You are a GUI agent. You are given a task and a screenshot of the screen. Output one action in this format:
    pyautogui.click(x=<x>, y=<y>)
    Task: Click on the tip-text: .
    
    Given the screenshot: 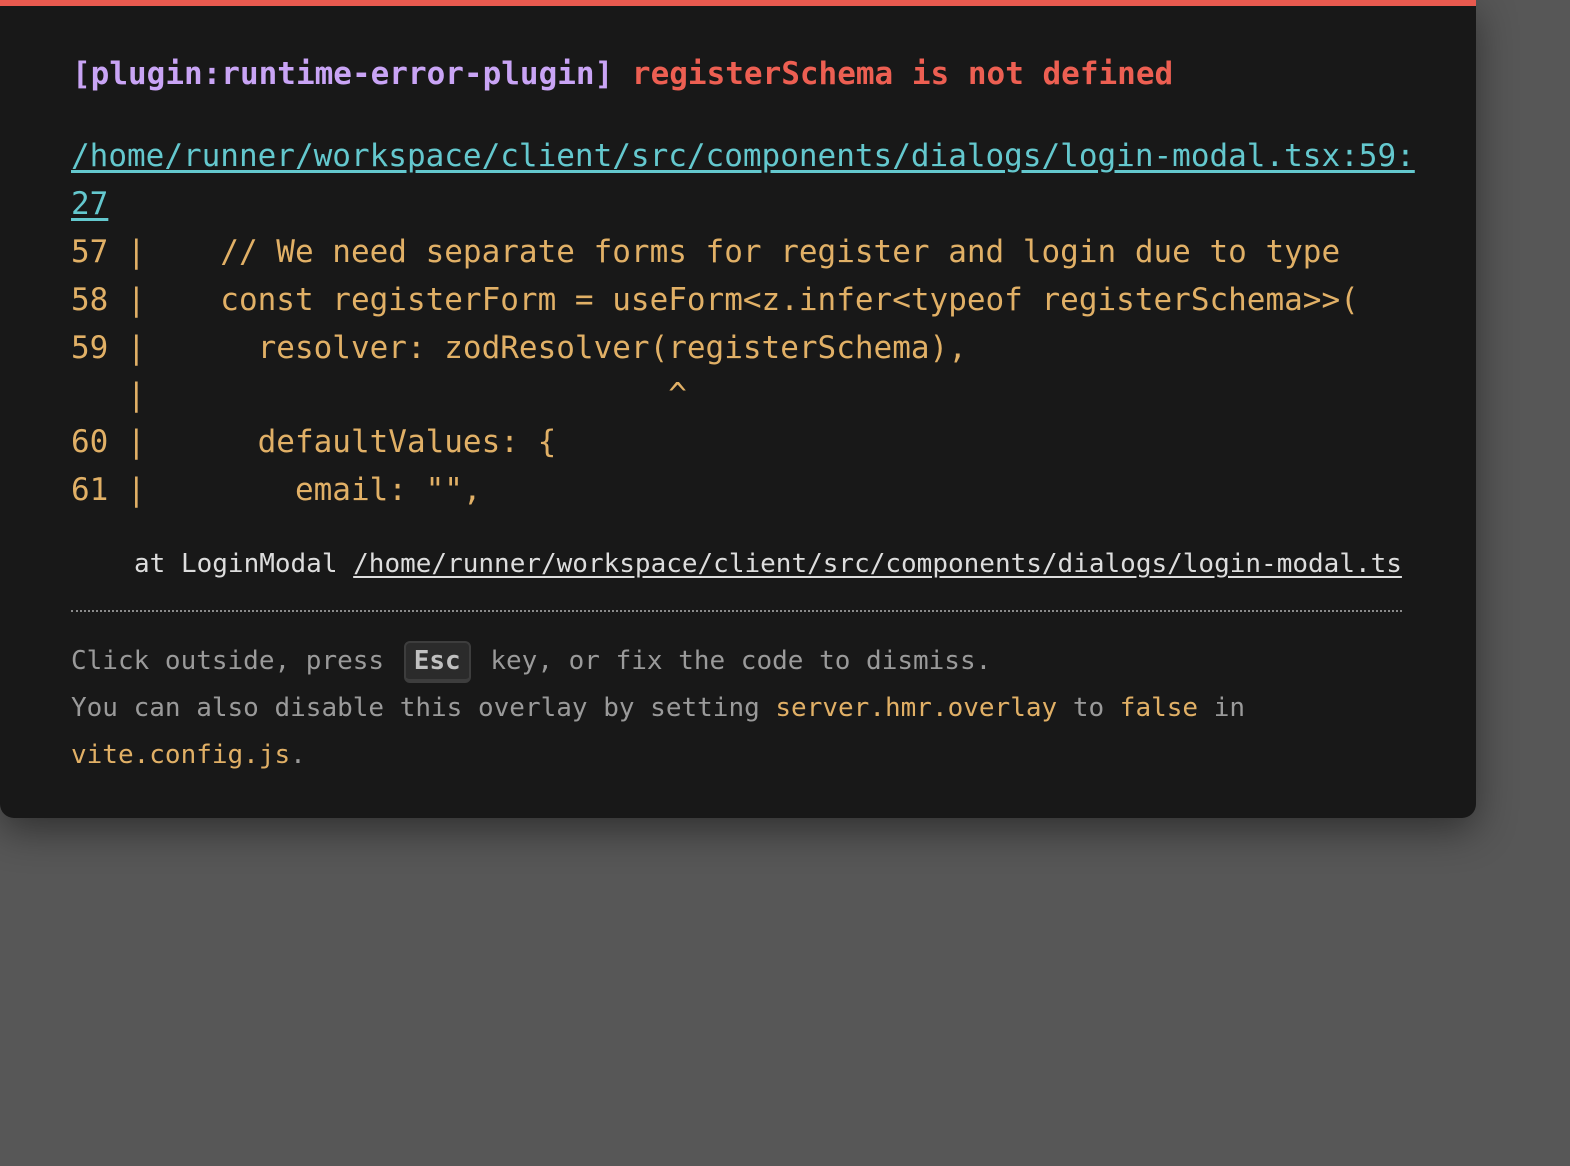 What is the action you would take?
    pyautogui.click(x=298, y=755)
    